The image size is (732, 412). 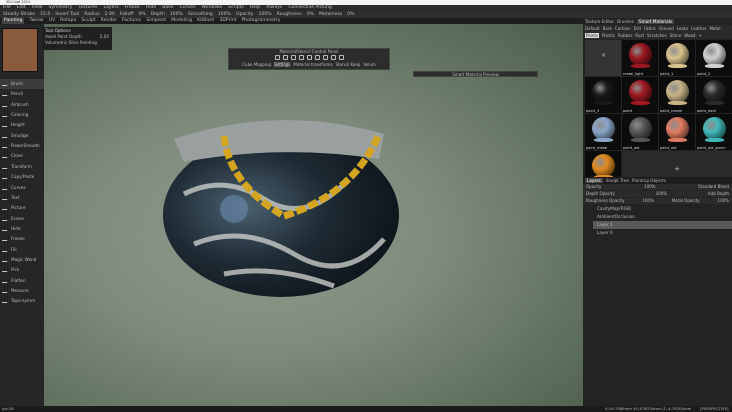 What do you see at coordinates (22, 198) in the screenshot?
I see `tool-text: Text` at bounding box center [22, 198].